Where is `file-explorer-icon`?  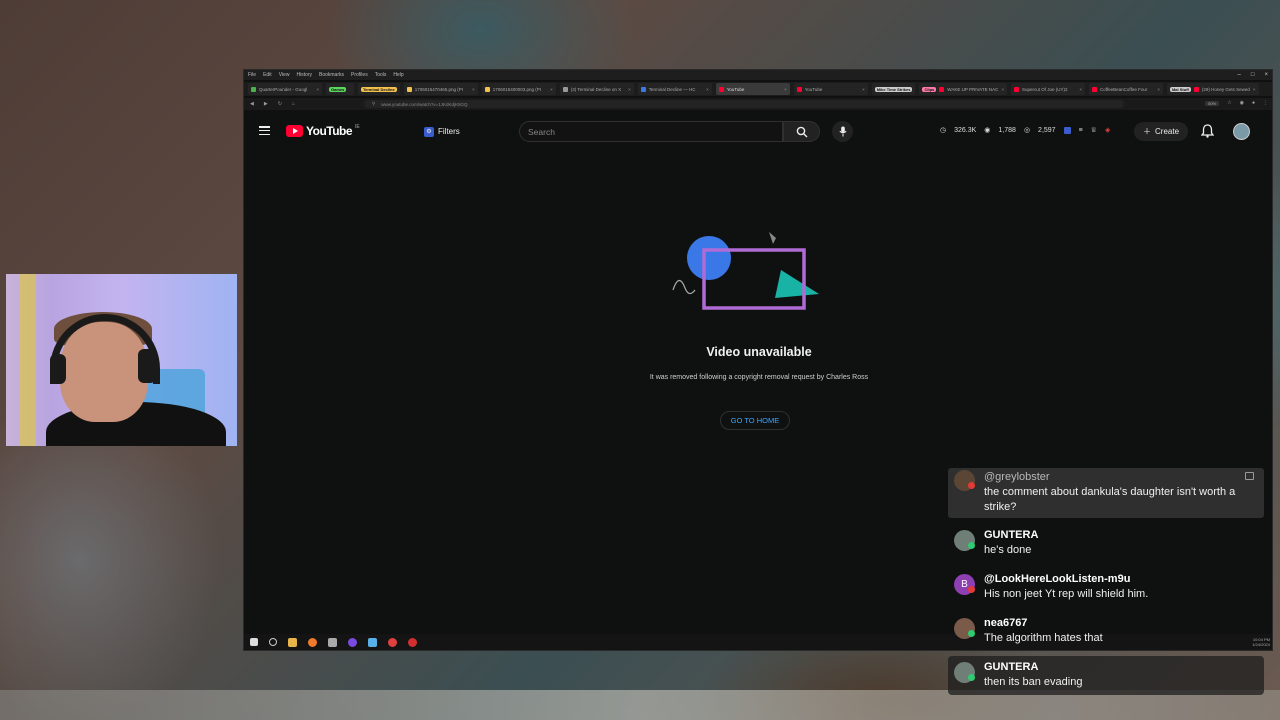 file-explorer-icon is located at coordinates (292, 642).